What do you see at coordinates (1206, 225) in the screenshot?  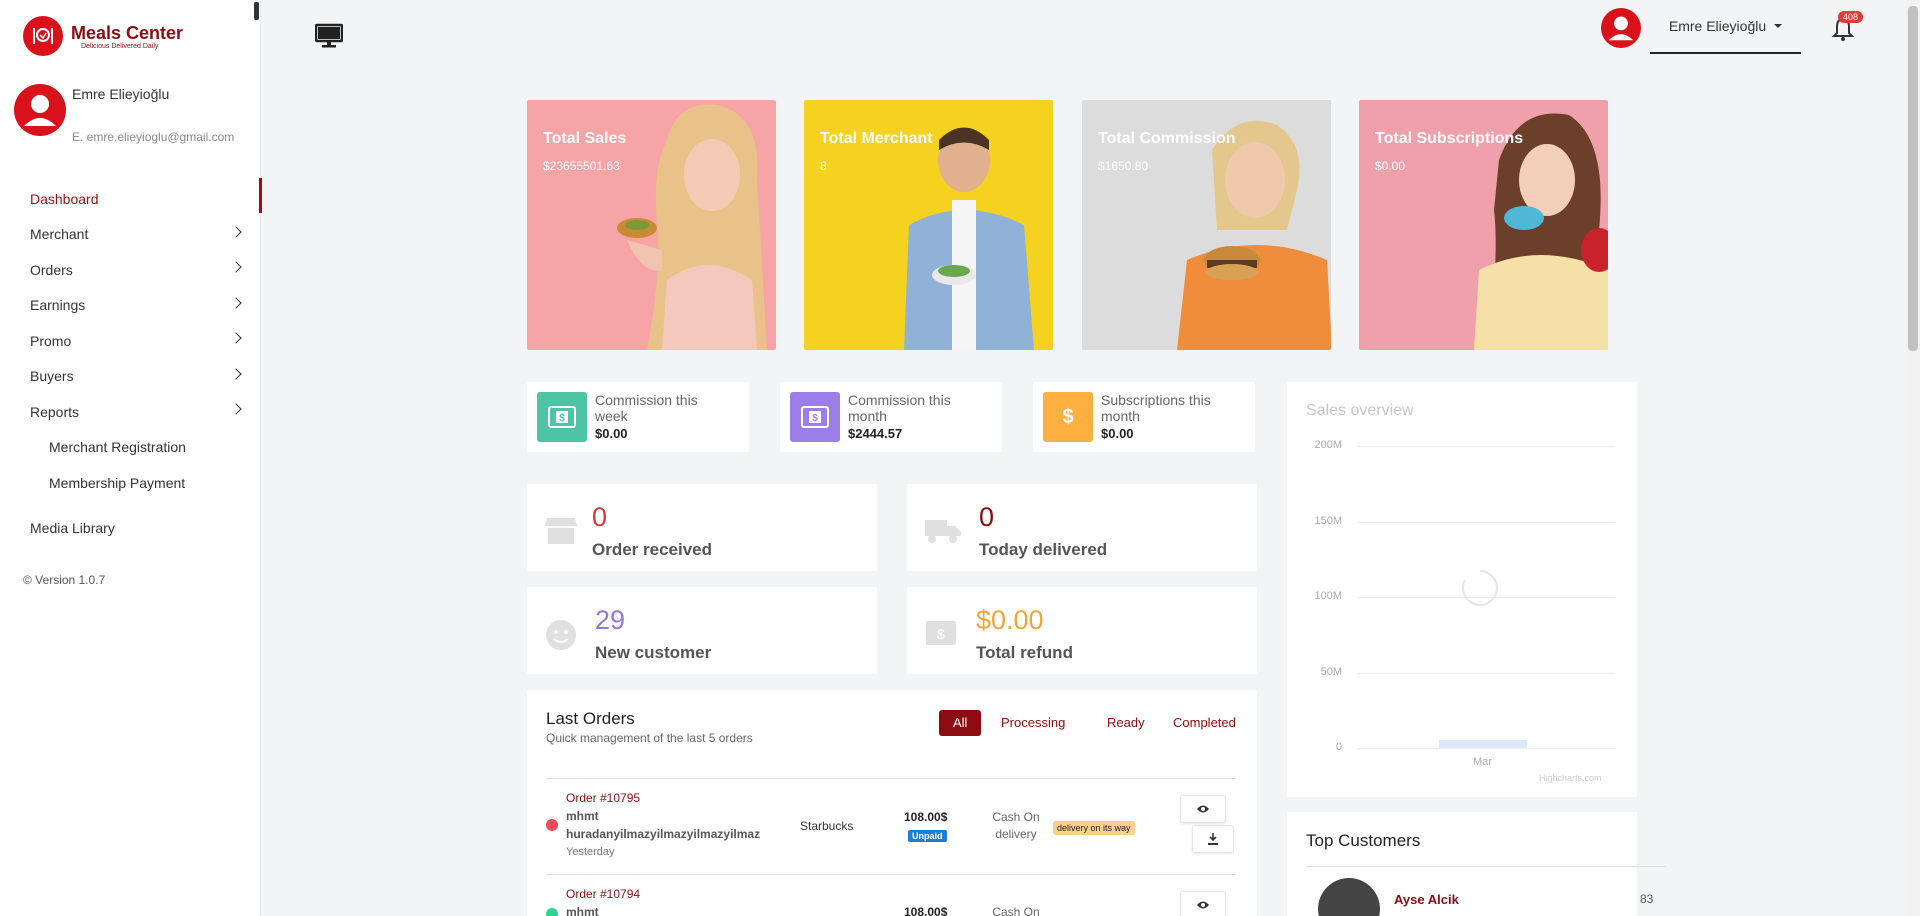 I see `stat-card-total-commission: Total Commission $1650.80` at bounding box center [1206, 225].